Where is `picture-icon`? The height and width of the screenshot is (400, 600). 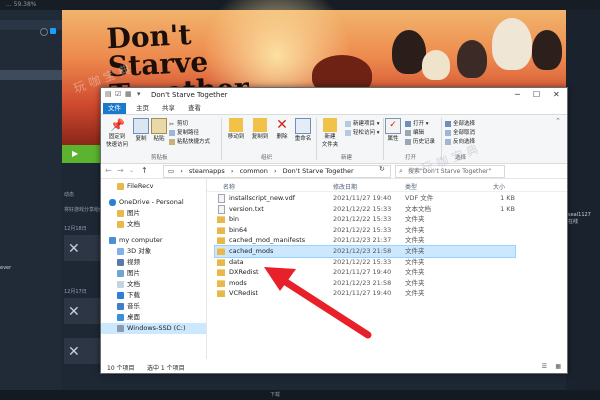
picture-icon is located at coordinates (120, 273).